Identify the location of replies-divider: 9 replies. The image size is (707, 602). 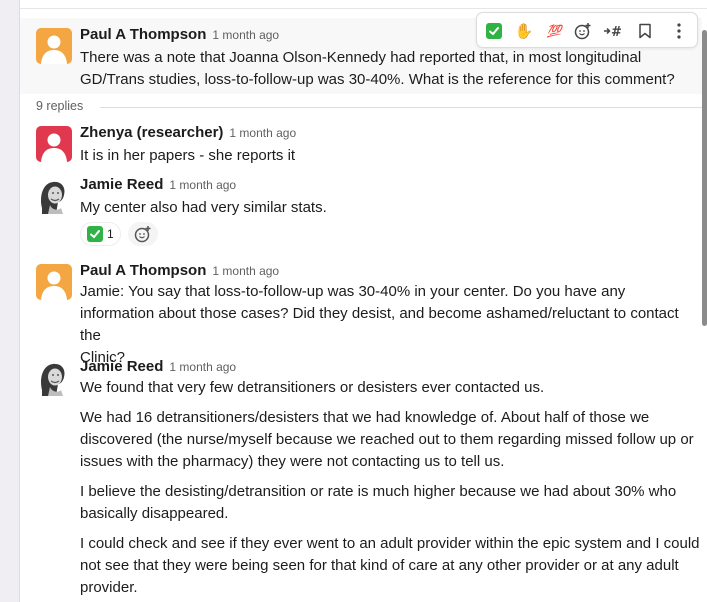
(371, 107).